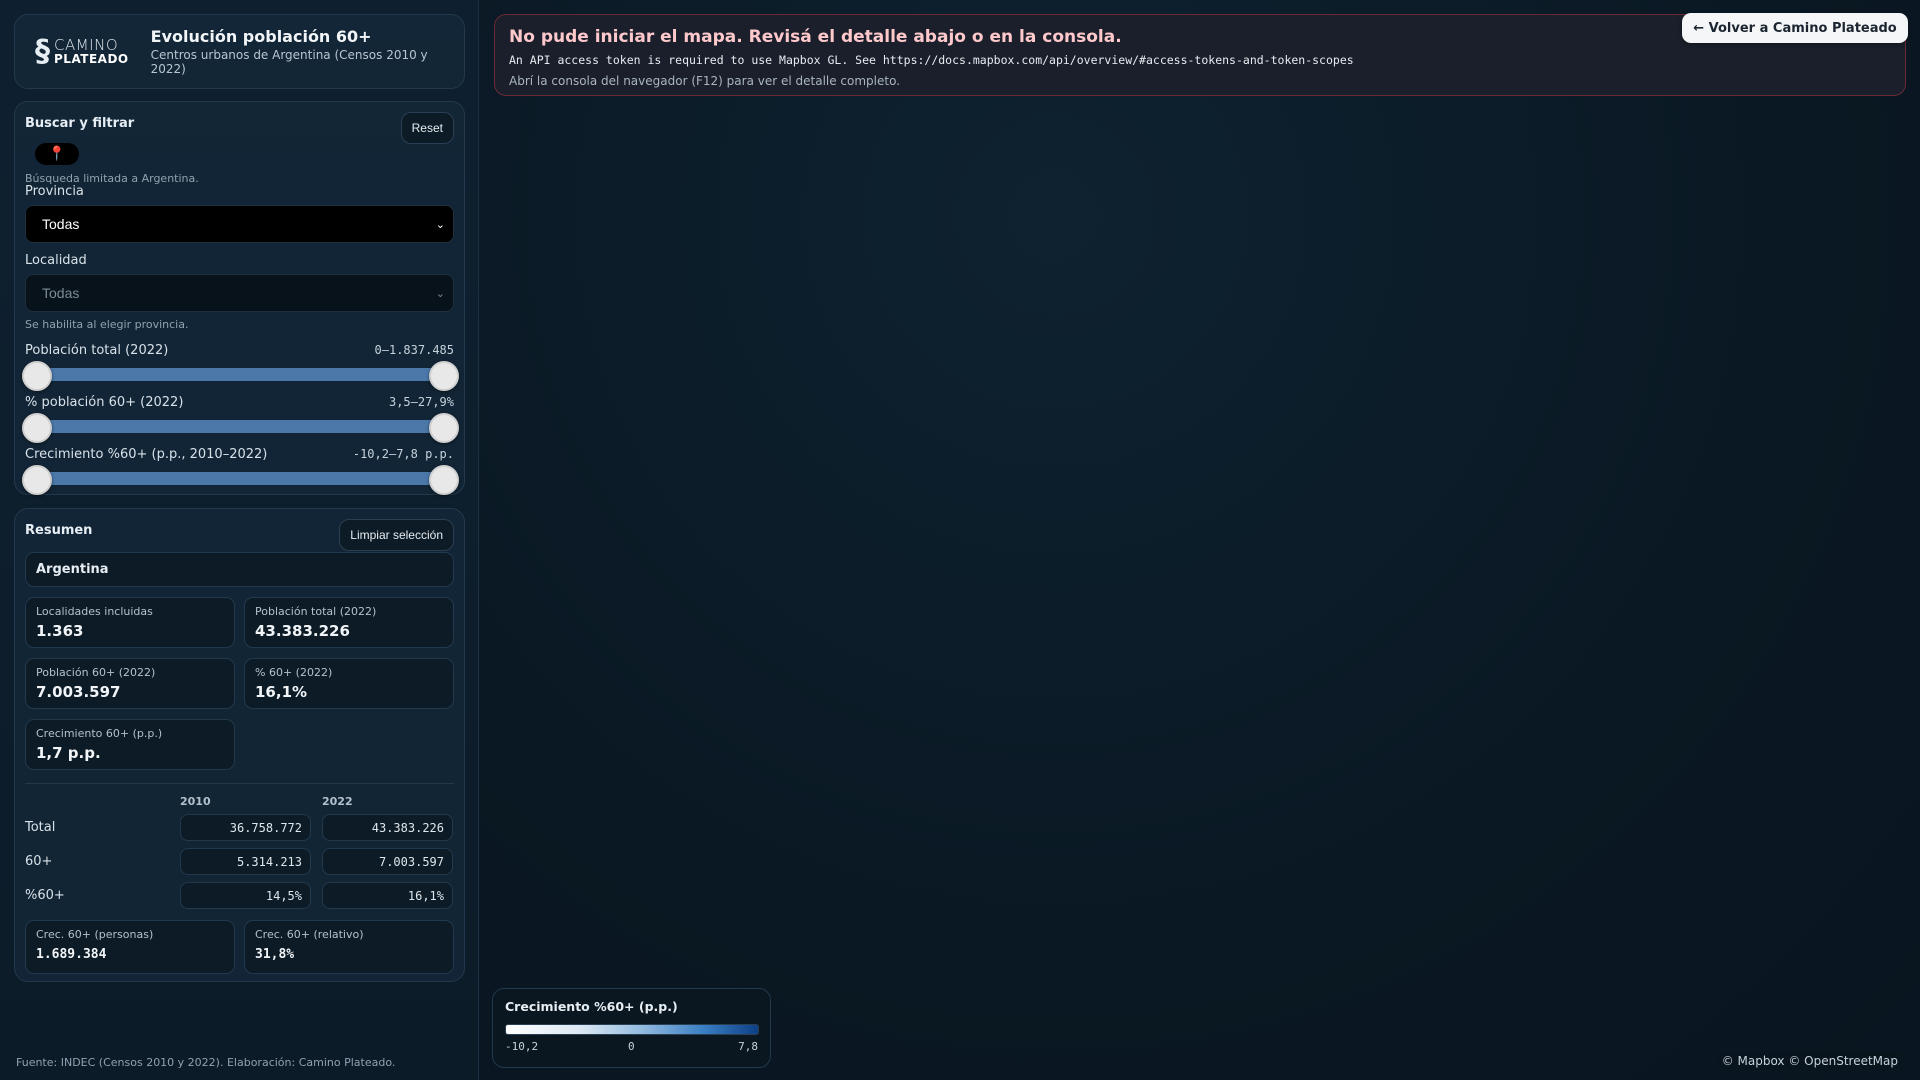 The height and width of the screenshot is (1080, 1920). Describe the element at coordinates (59, 530) in the screenshot. I see `summary-title: Resumen` at that location.